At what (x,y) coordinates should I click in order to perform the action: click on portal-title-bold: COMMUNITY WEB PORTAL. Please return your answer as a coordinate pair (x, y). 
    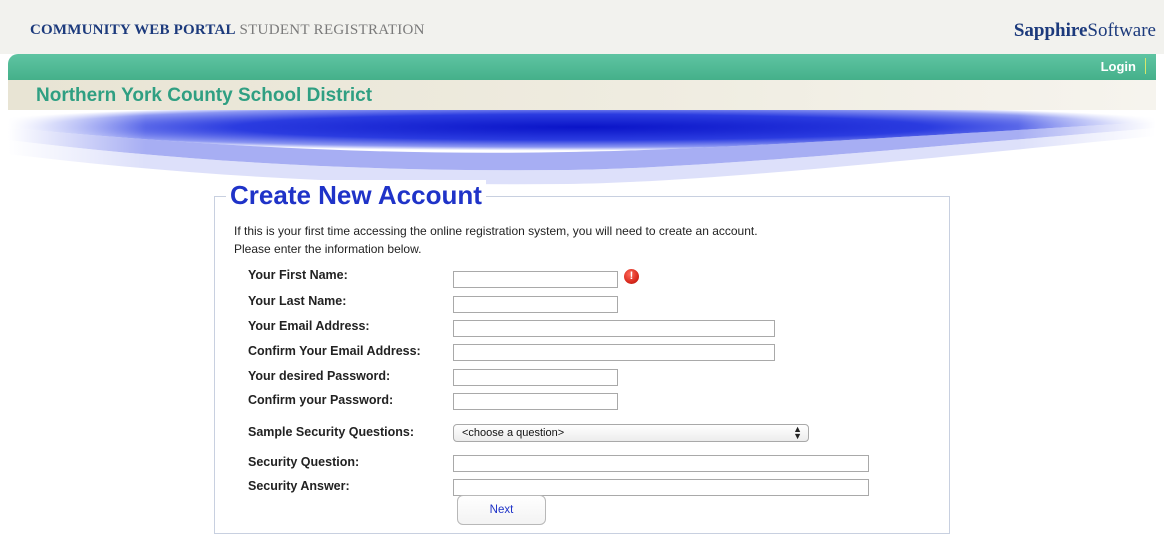
    Looking at the image, I should click on (133, 30).